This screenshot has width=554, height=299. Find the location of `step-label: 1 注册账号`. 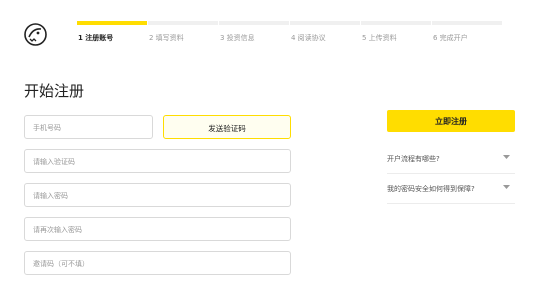

step-label: 1 注册账号 is located at coordinates (96, 38).